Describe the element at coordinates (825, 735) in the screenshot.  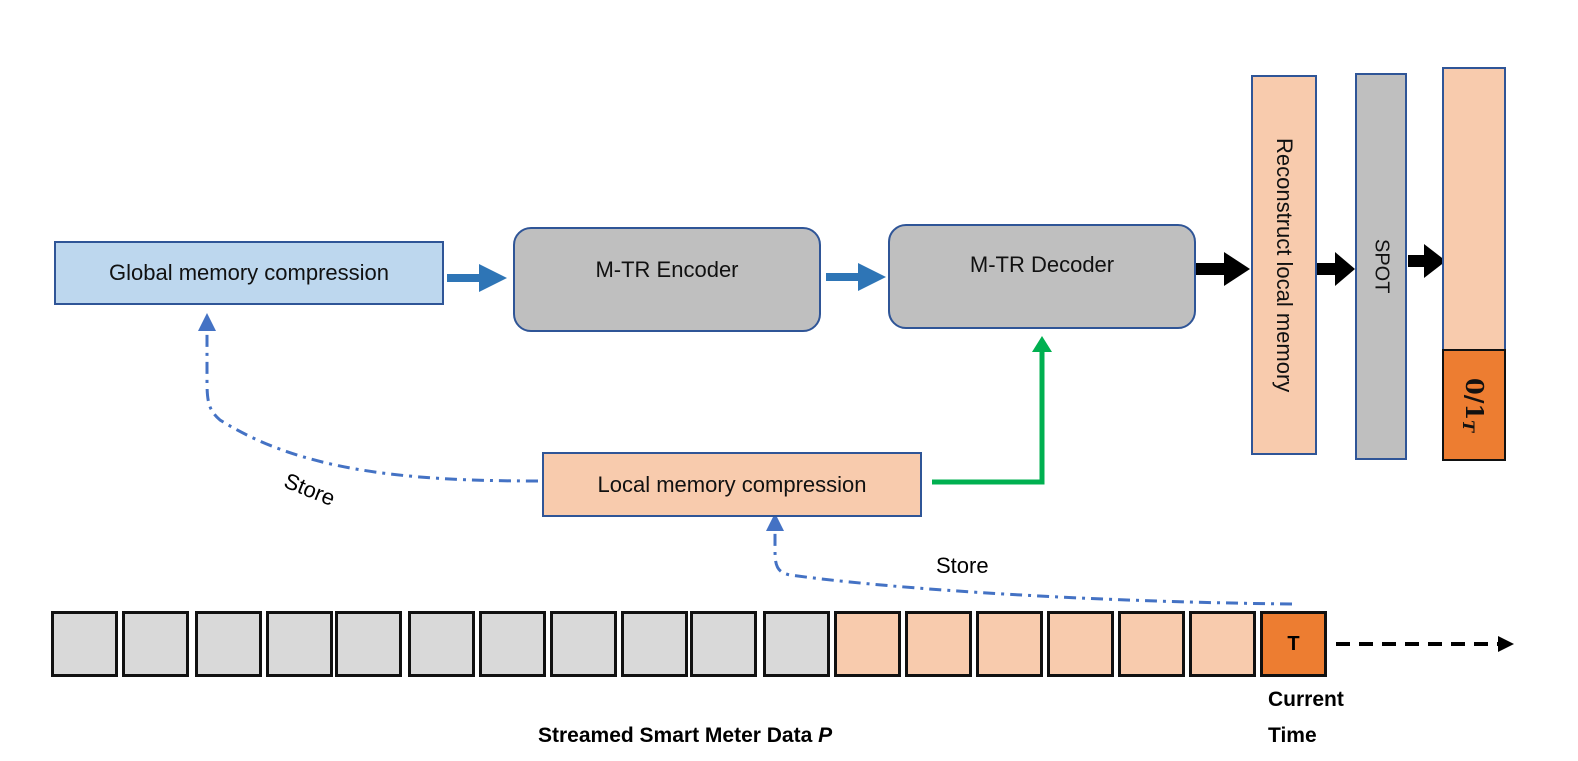
I see `stream-variable: P` at that location.